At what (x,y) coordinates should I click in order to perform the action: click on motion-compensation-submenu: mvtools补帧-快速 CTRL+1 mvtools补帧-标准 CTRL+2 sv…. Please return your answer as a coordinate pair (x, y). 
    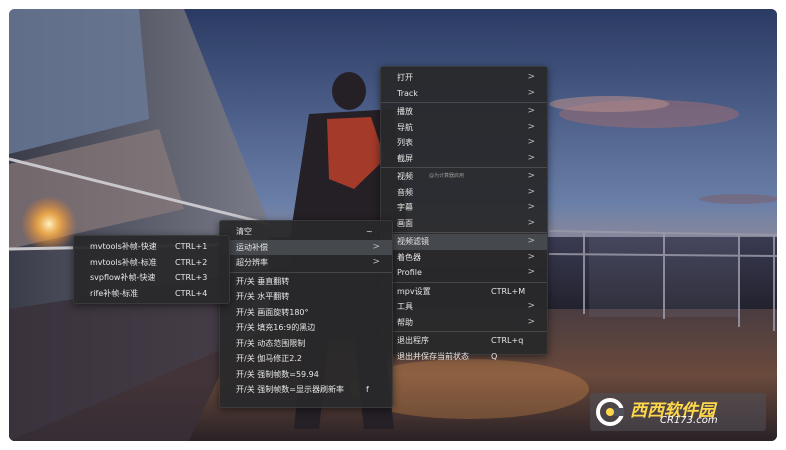
    Looking at the image, I should click on (151, 269).